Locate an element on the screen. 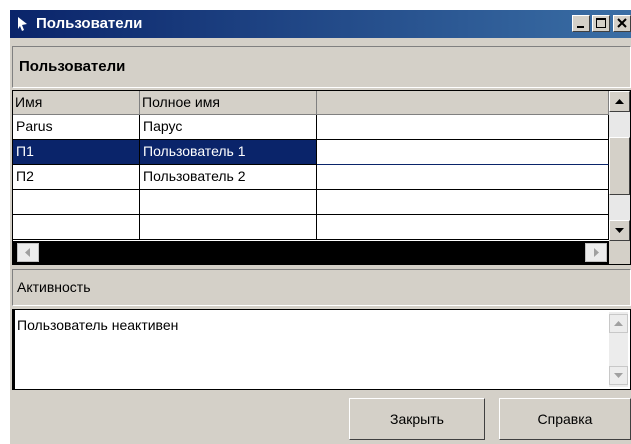 The image size is (631, 444). text-scroll-down-button is located at coordinates (618, 375).